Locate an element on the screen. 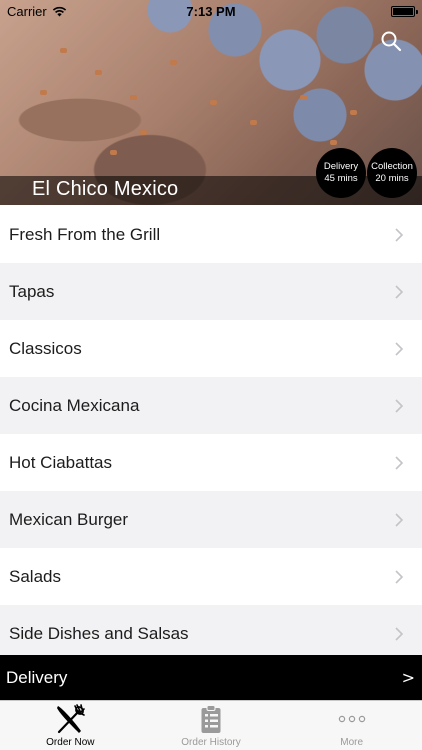 Image resolution: width=422 pixels, height=750 pixels. menu-item-mexican-burger: Mexican Burger is located at coordinates (211, 519).